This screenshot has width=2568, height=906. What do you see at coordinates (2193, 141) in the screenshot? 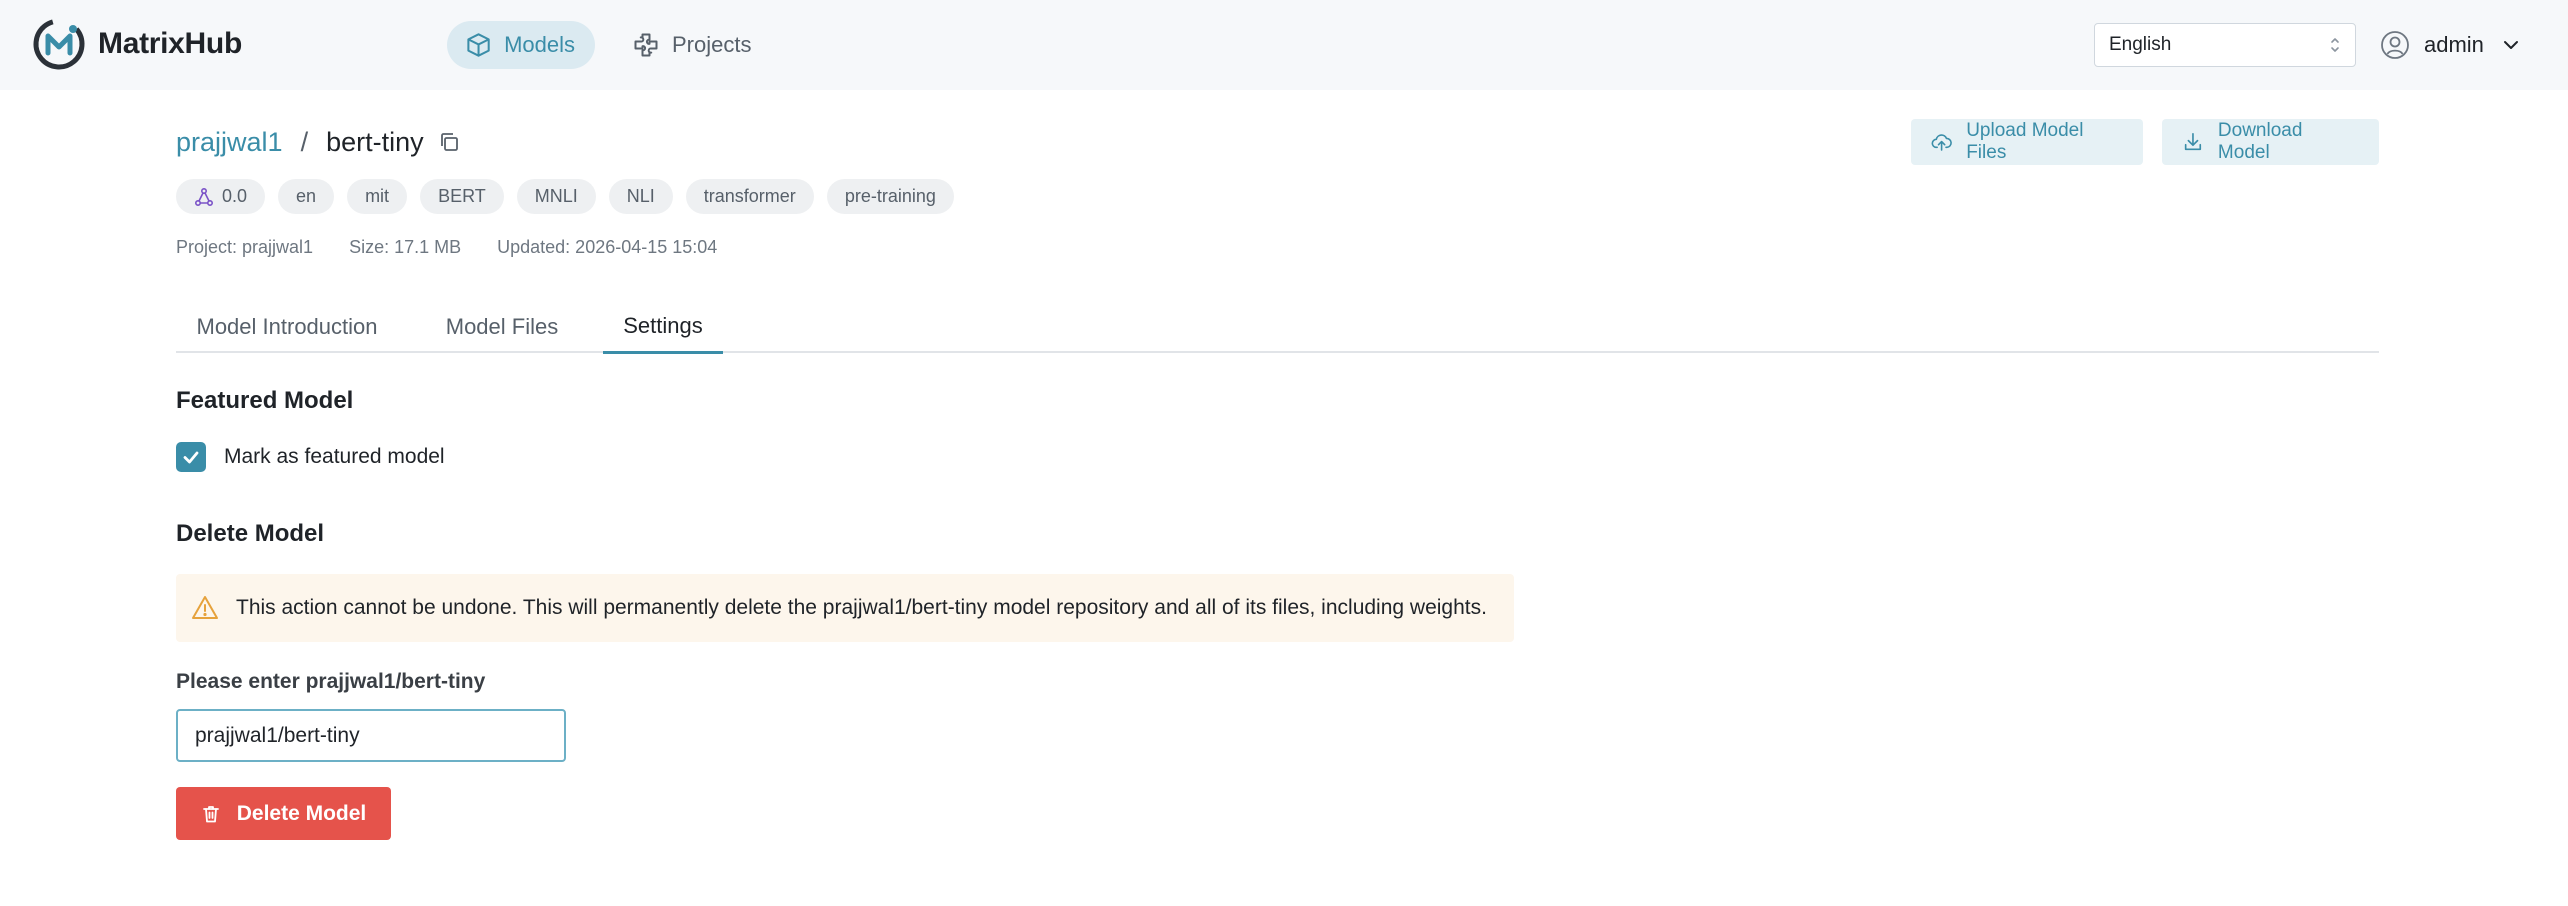
I see `download-icon` at bounding box center [2193, 141].